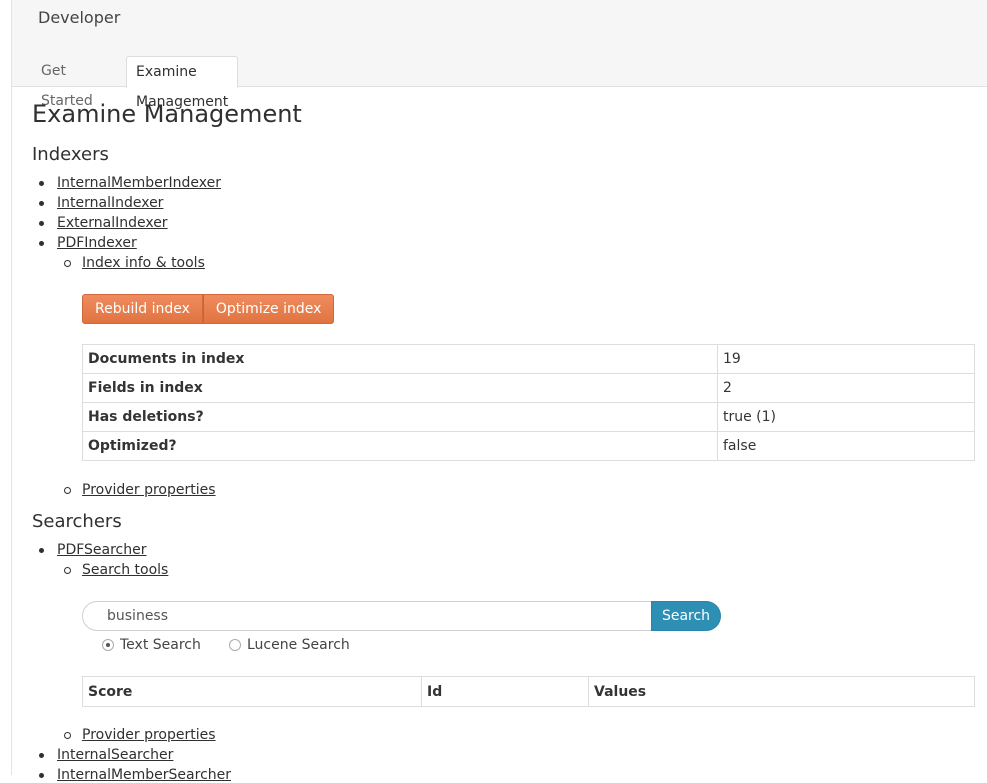  I want to click on searcher-provider-properties-link: Provider properties, so click(149, 735).